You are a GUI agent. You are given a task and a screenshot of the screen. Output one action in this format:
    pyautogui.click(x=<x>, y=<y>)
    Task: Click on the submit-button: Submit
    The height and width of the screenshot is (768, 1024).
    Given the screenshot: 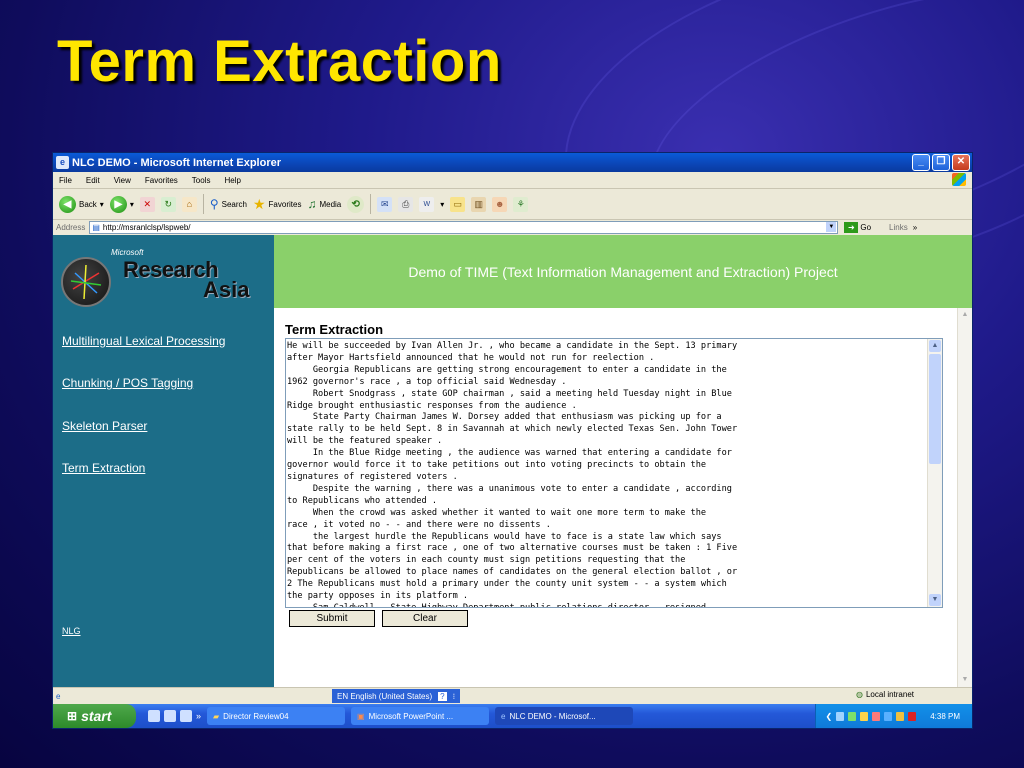 What is the action you would take?
    pyautogui.click(x=332, y=618)
    